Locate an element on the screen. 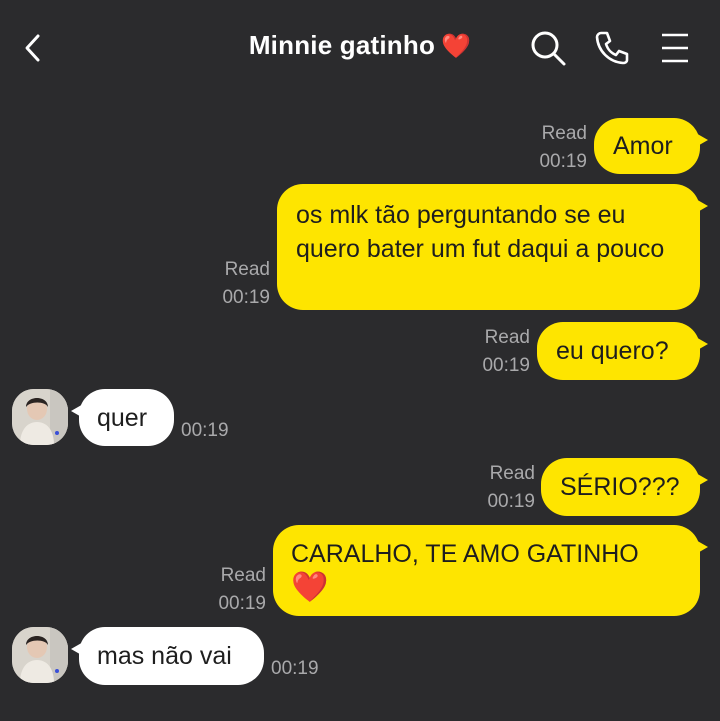  phone-icon is located at coordinates (612, 48).